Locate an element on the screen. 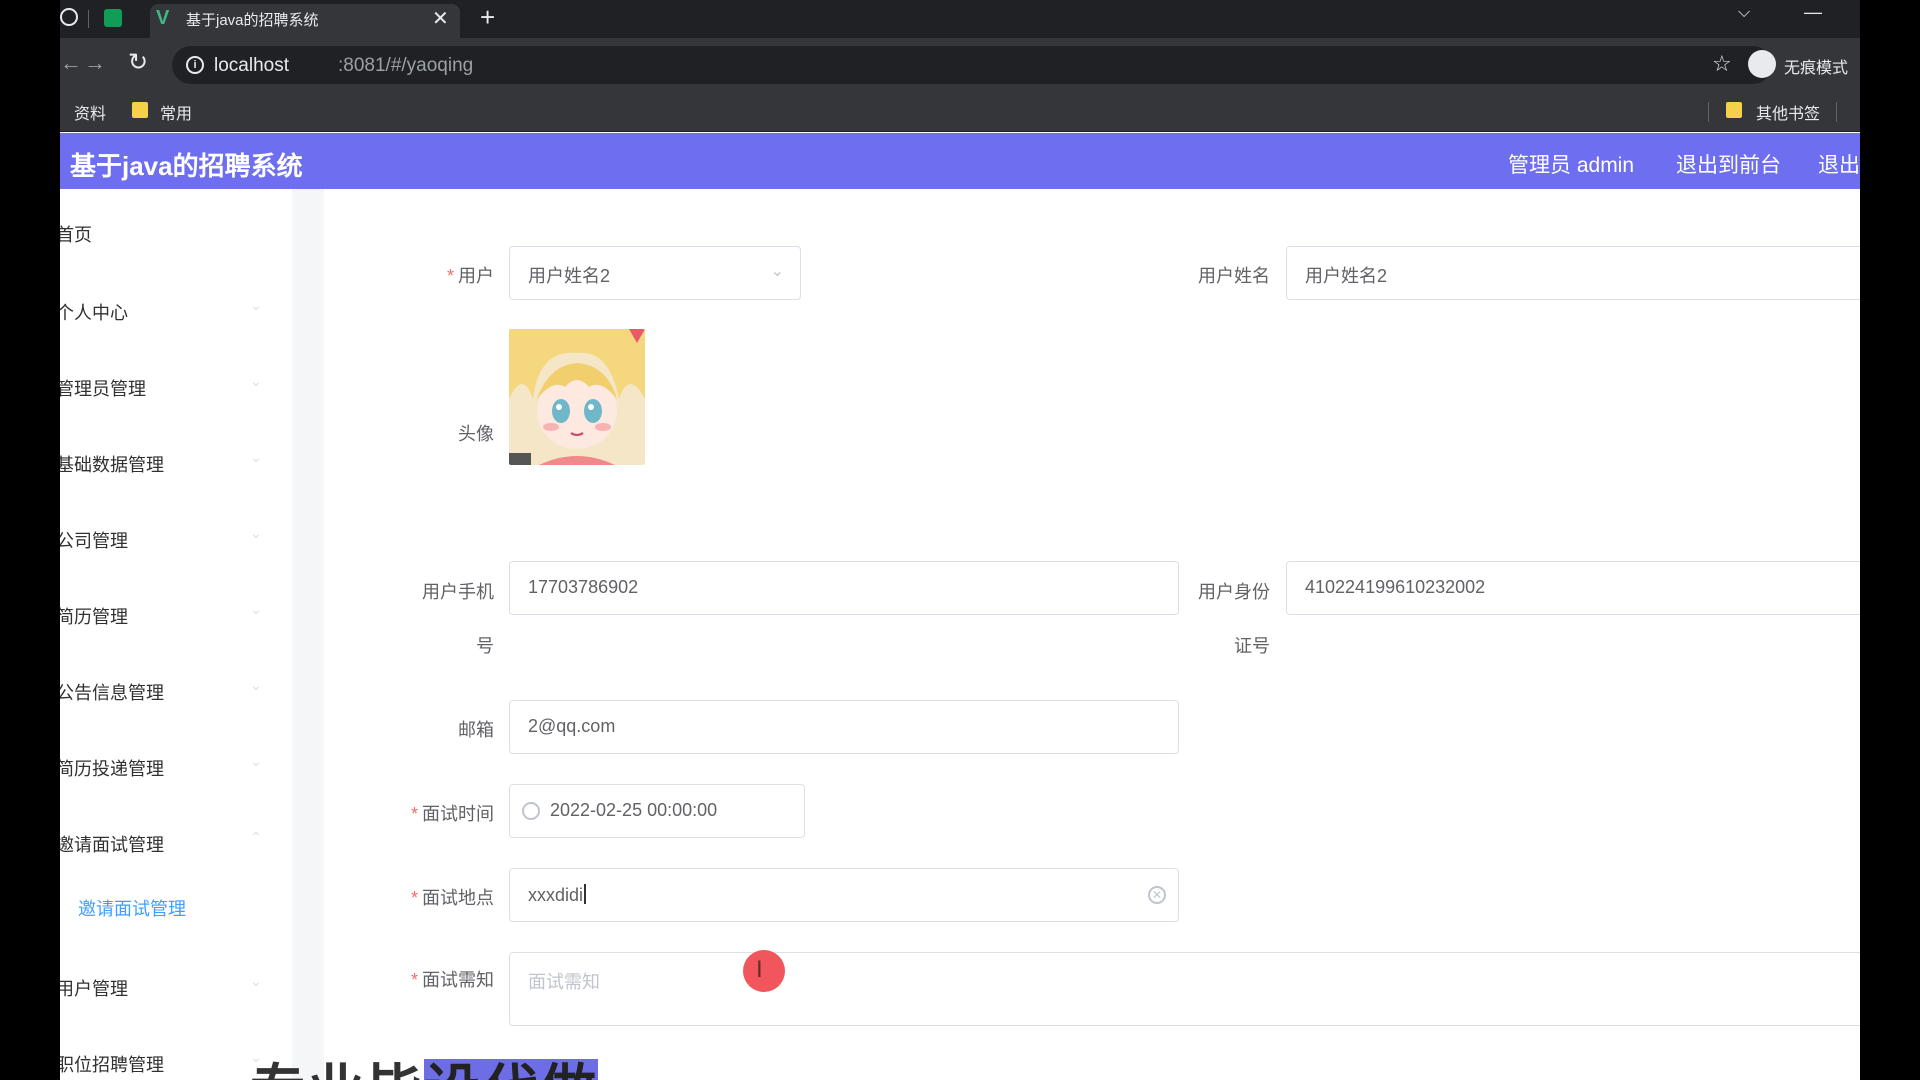  username-value: 用户姓名2 is located at coordinates (1346, 276).